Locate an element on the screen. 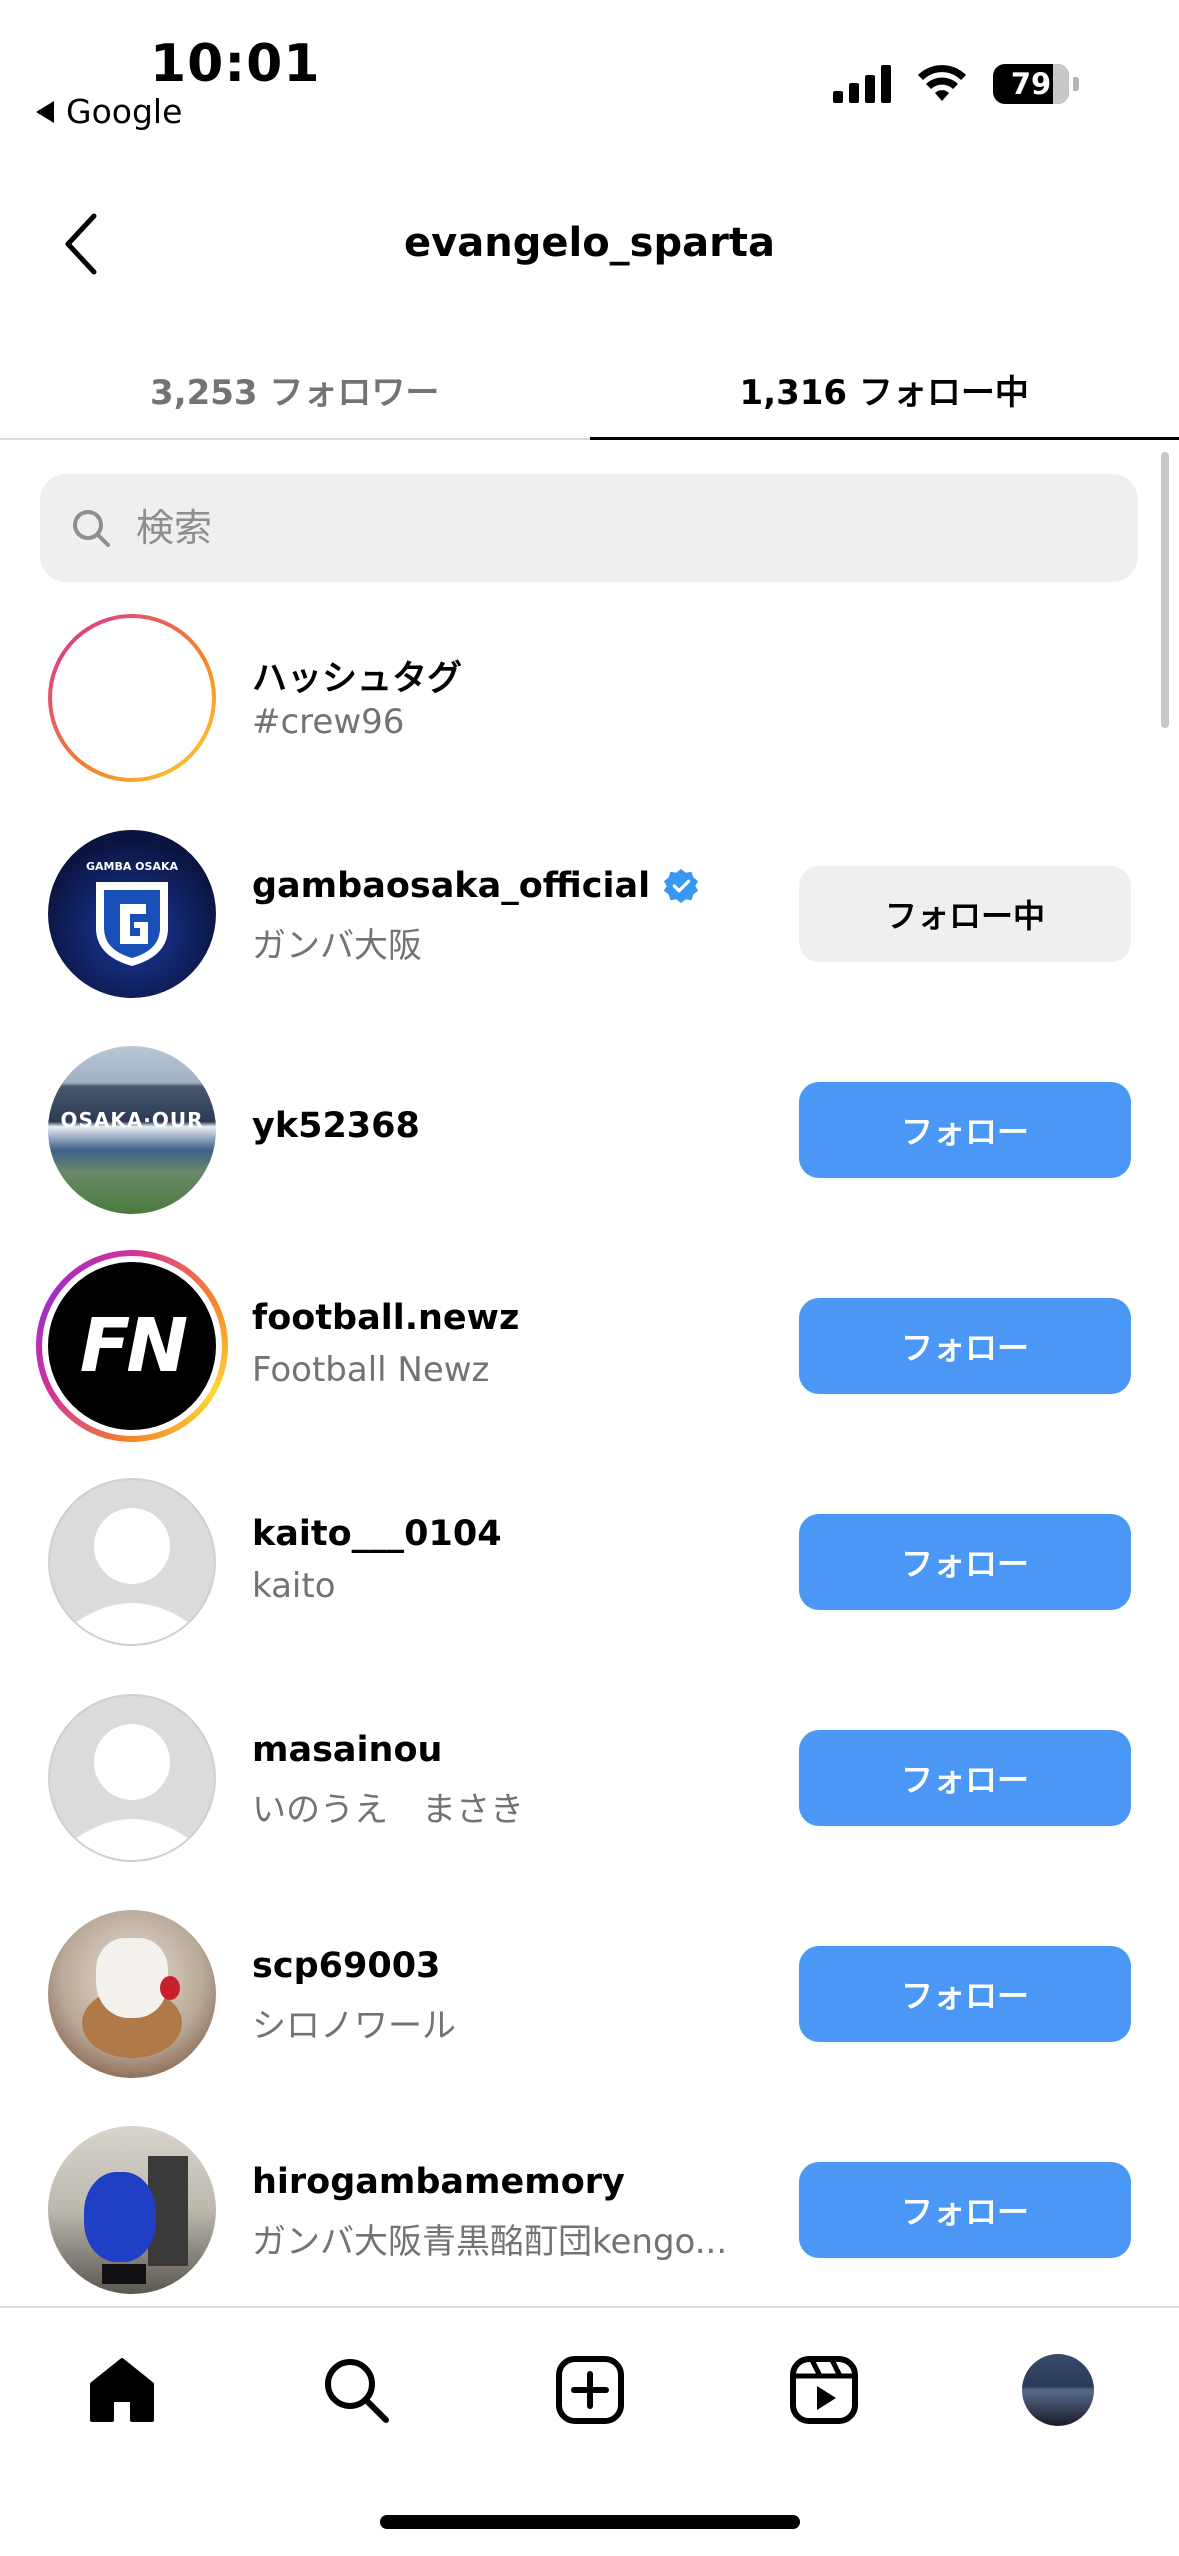  username: masainou is located at coordinates (347, 1750).